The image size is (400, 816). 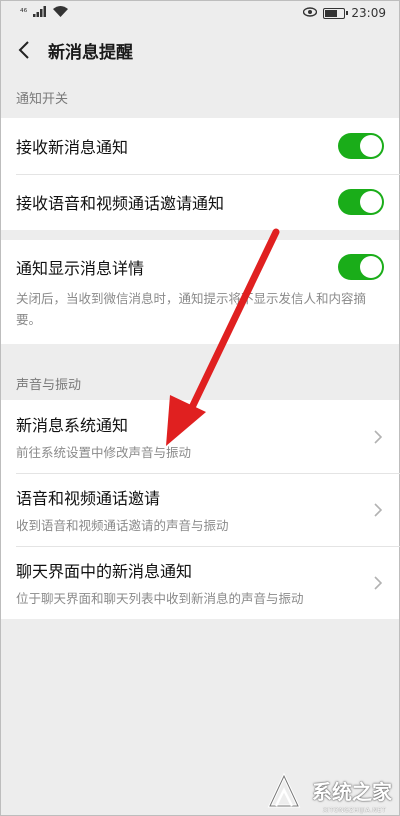 I want to click on watermark-logo-icon, so click(x=284, y=790).